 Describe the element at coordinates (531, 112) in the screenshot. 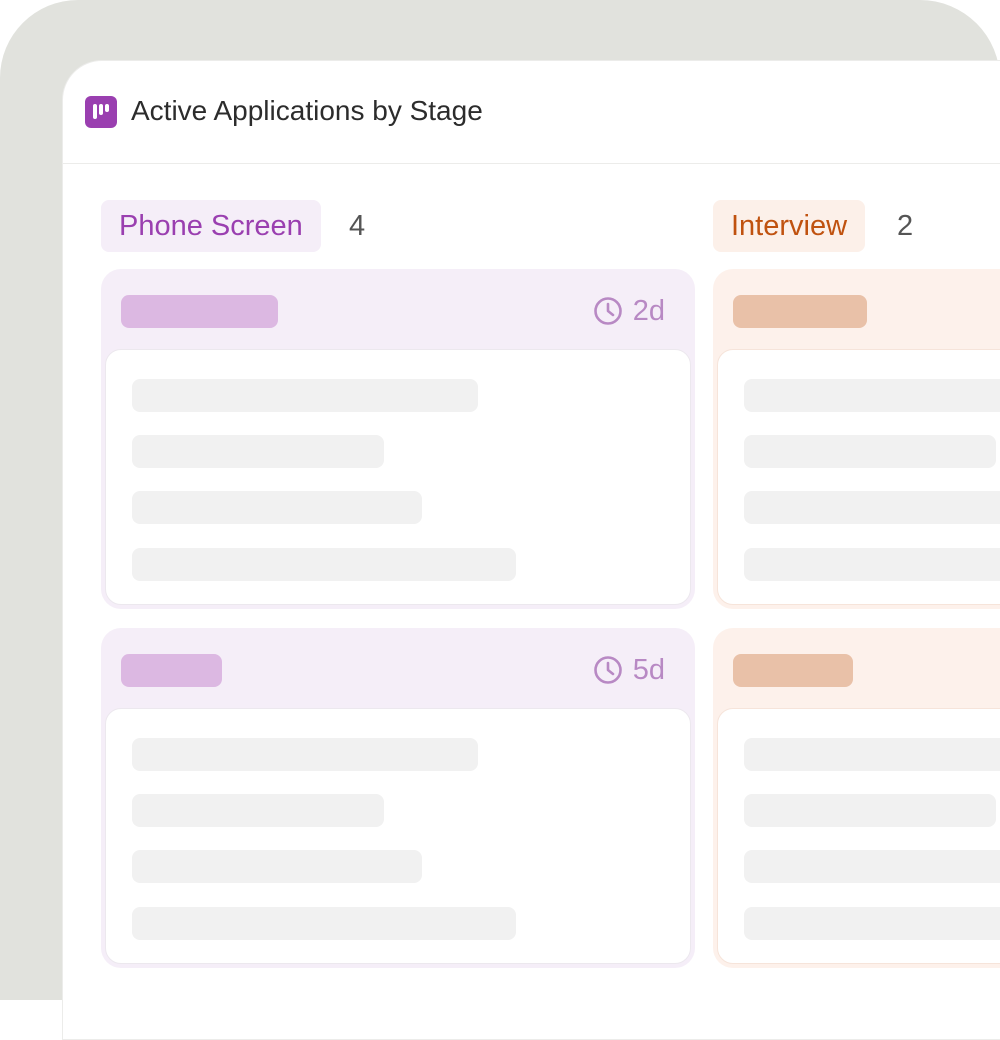

I see `window-header: Active Applications by Stage` at that location.